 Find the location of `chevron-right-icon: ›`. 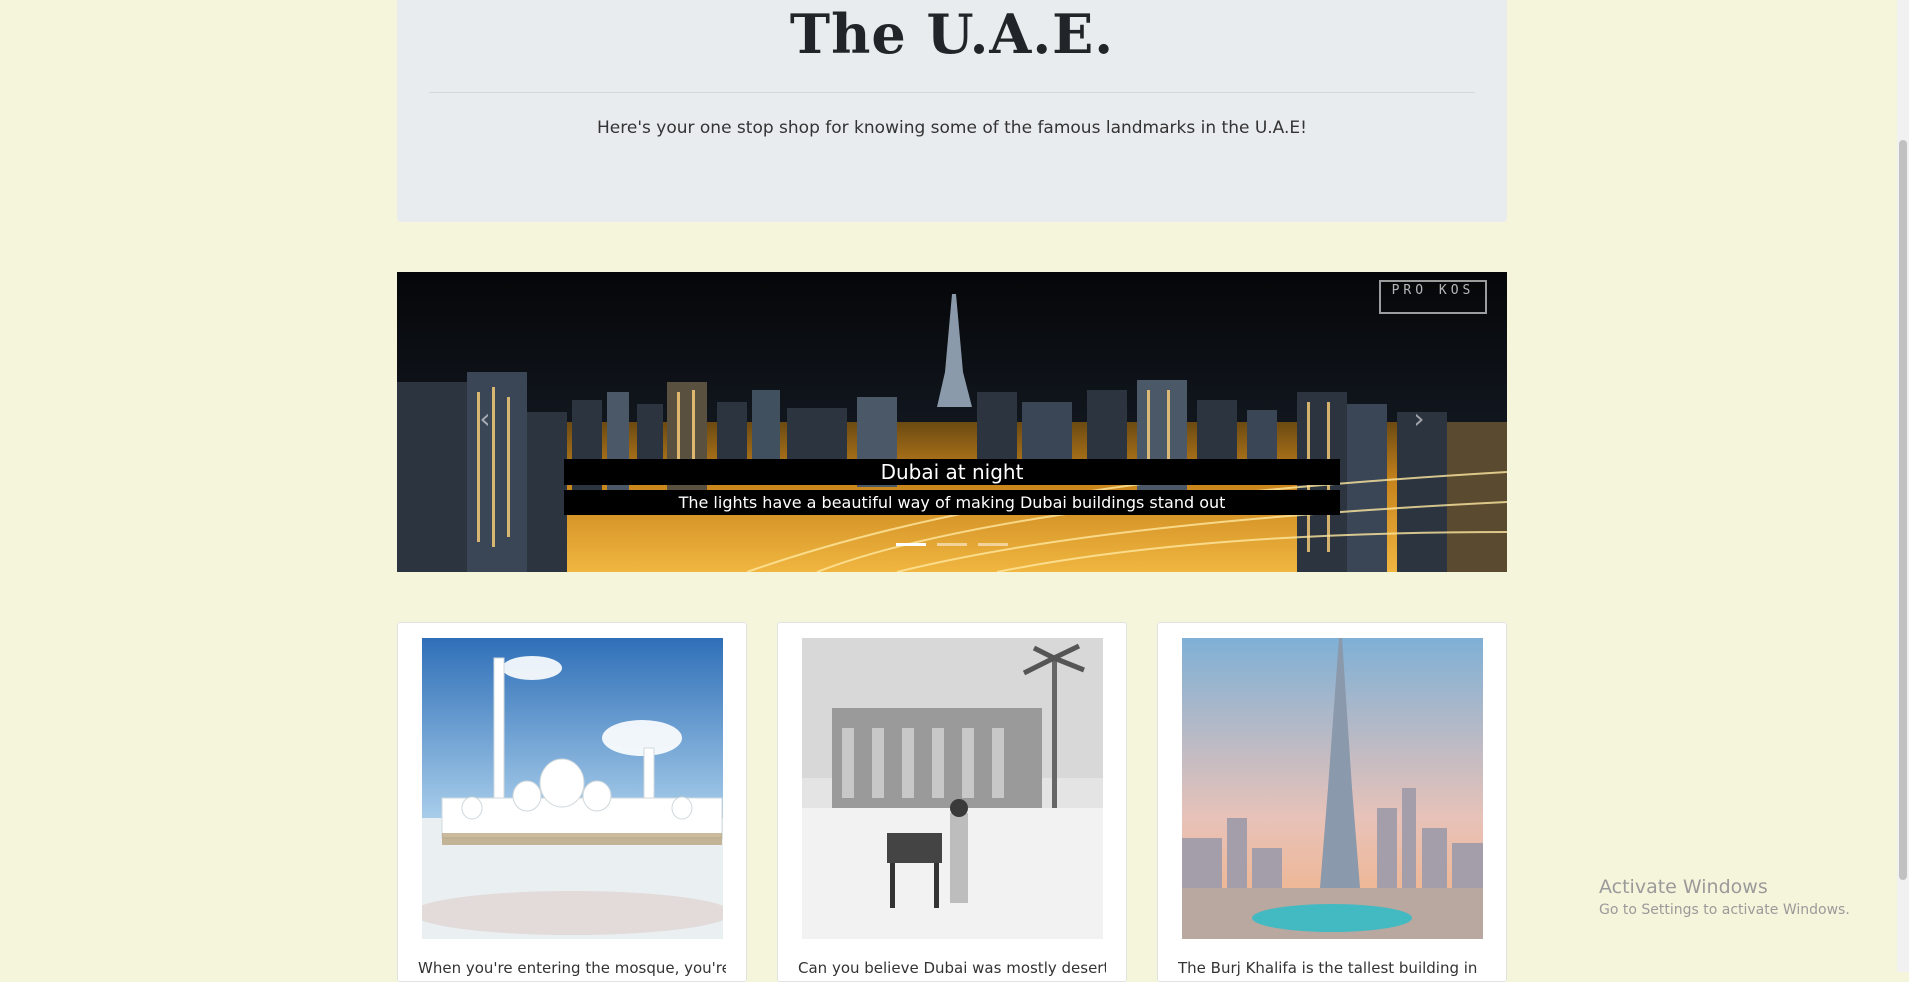

chevron-right-icon: › is located at coordinates (1419, 418).